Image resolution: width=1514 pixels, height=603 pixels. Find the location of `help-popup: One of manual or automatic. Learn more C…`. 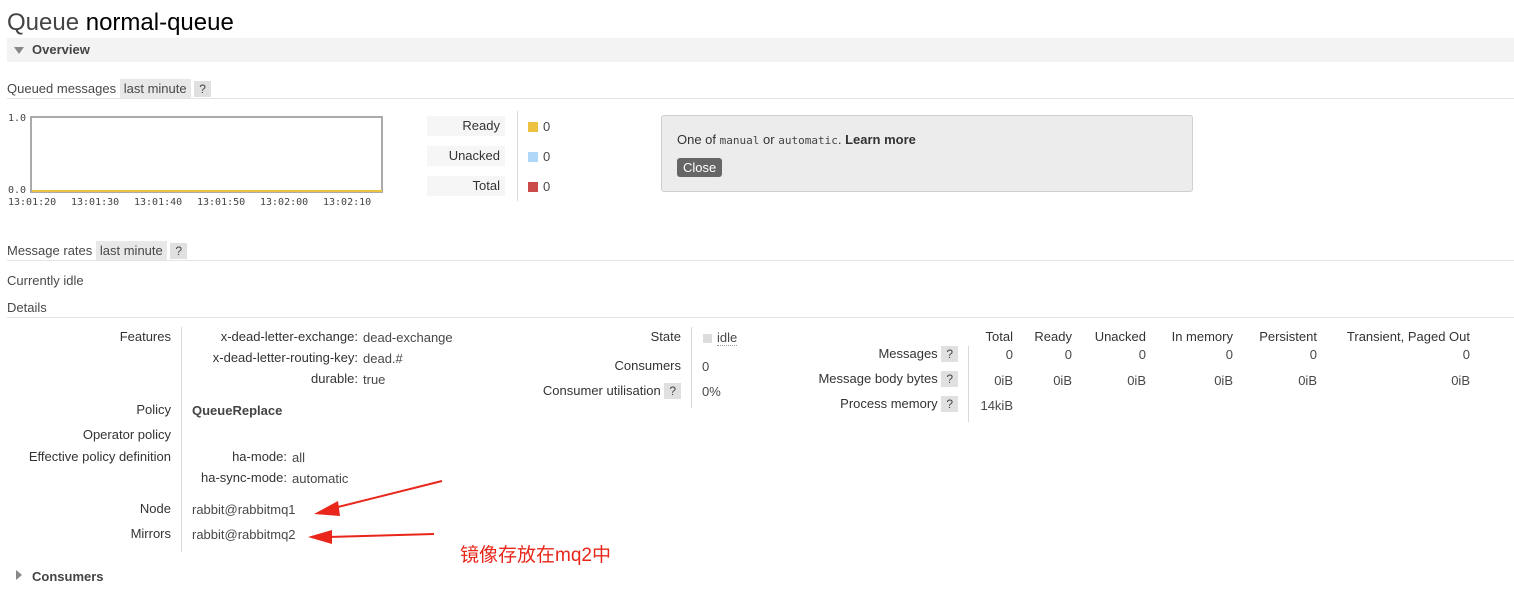

help-popup: One of manual or automatic. Learn more C… is located at coordinates (927, 153).